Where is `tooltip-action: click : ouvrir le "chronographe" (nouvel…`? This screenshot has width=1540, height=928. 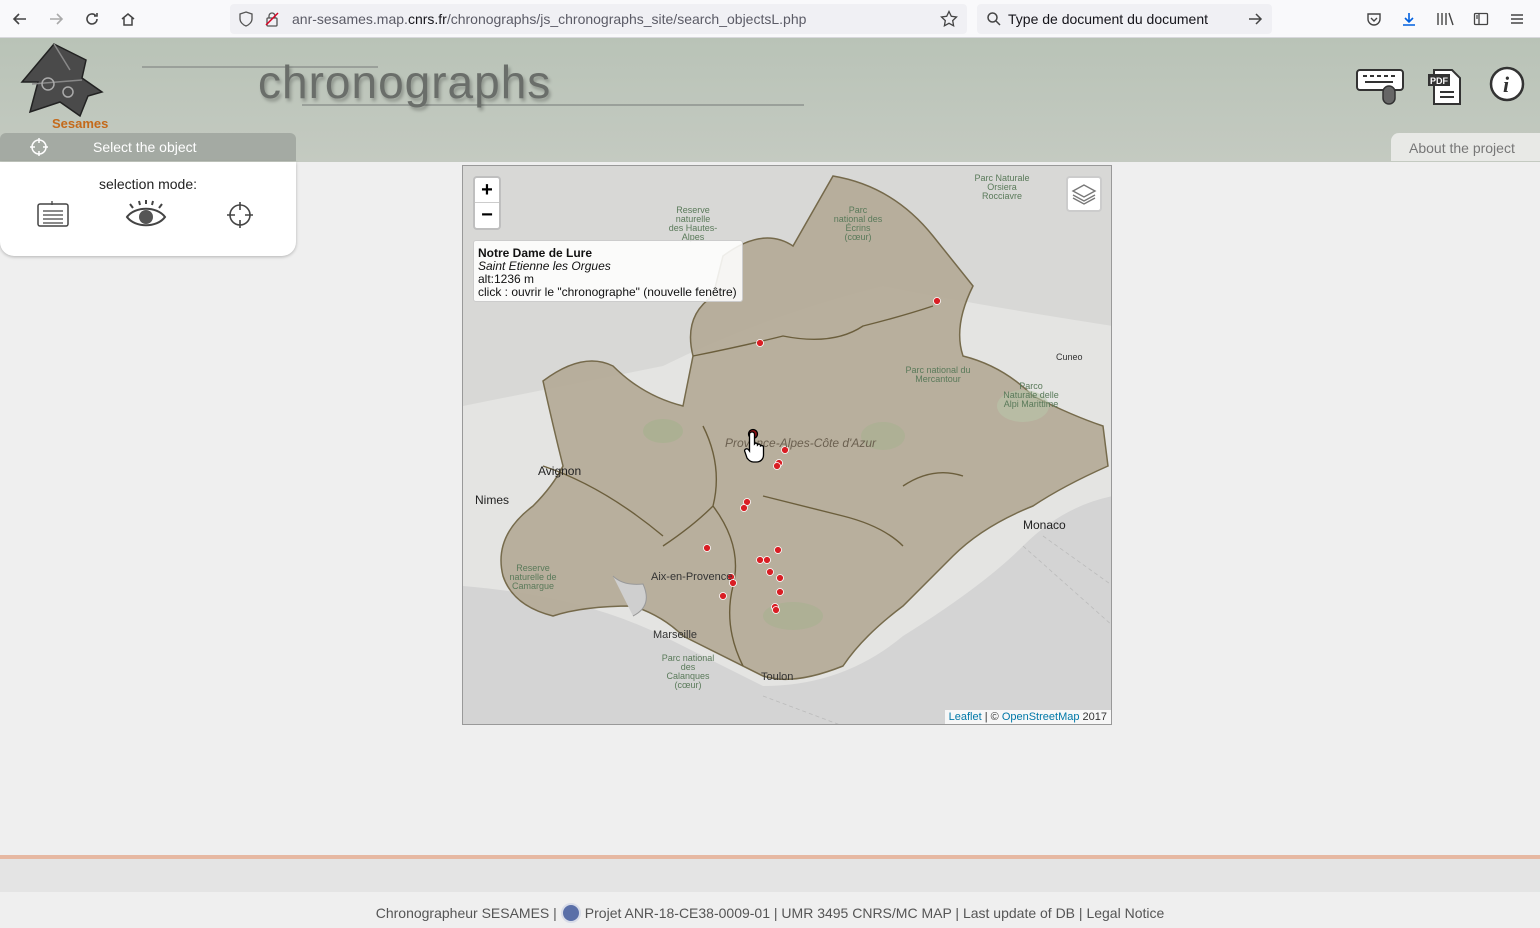 tooltip-action: click : ouvrir le "chronographe" (nouvel… is located at coordinates (607, 292).